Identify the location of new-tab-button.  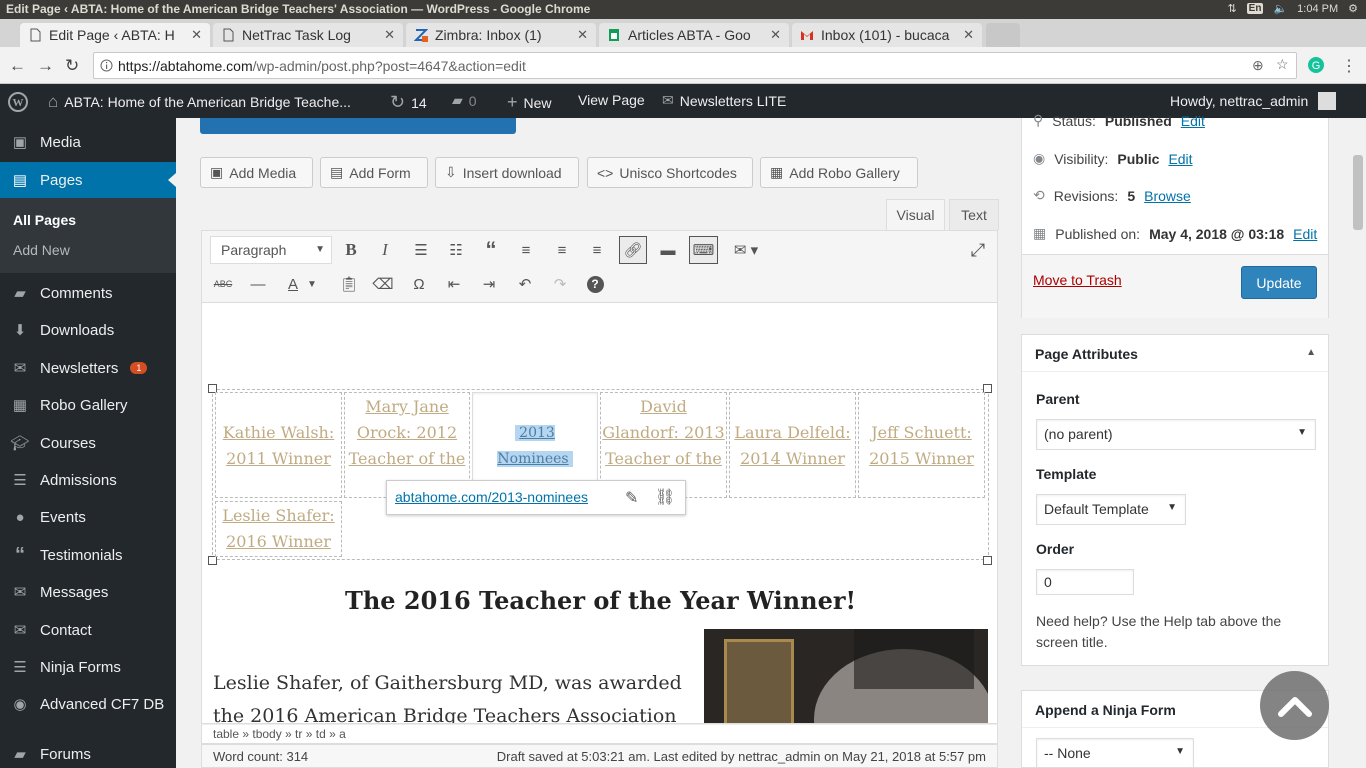
(1003, 35).